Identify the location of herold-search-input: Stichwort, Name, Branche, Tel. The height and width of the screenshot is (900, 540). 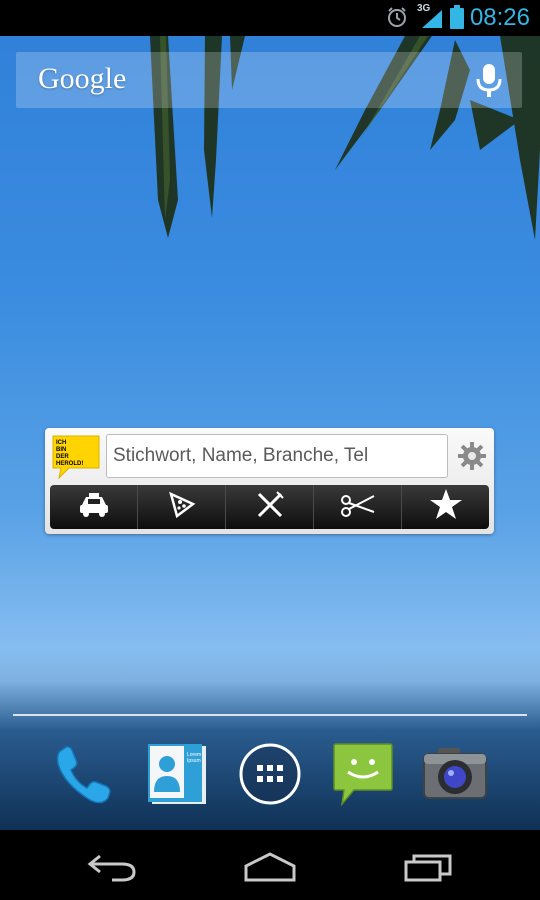
(277, 456).